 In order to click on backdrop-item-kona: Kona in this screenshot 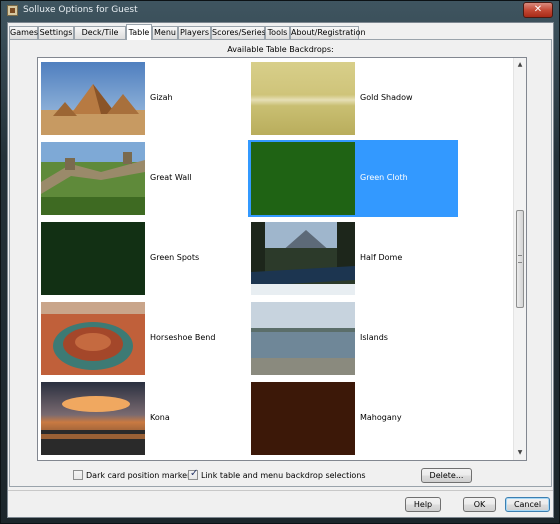, I will do `click(138, 418)`.